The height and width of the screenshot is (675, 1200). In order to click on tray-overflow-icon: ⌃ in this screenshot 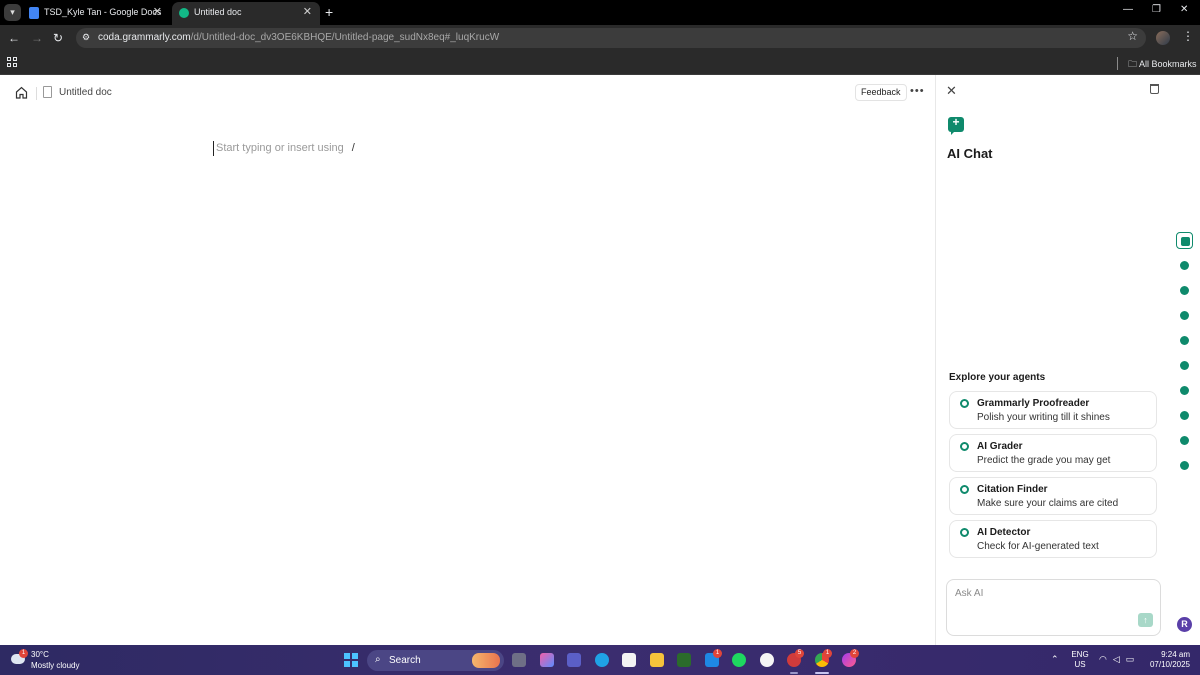, I will do `click(1055, 659)`.